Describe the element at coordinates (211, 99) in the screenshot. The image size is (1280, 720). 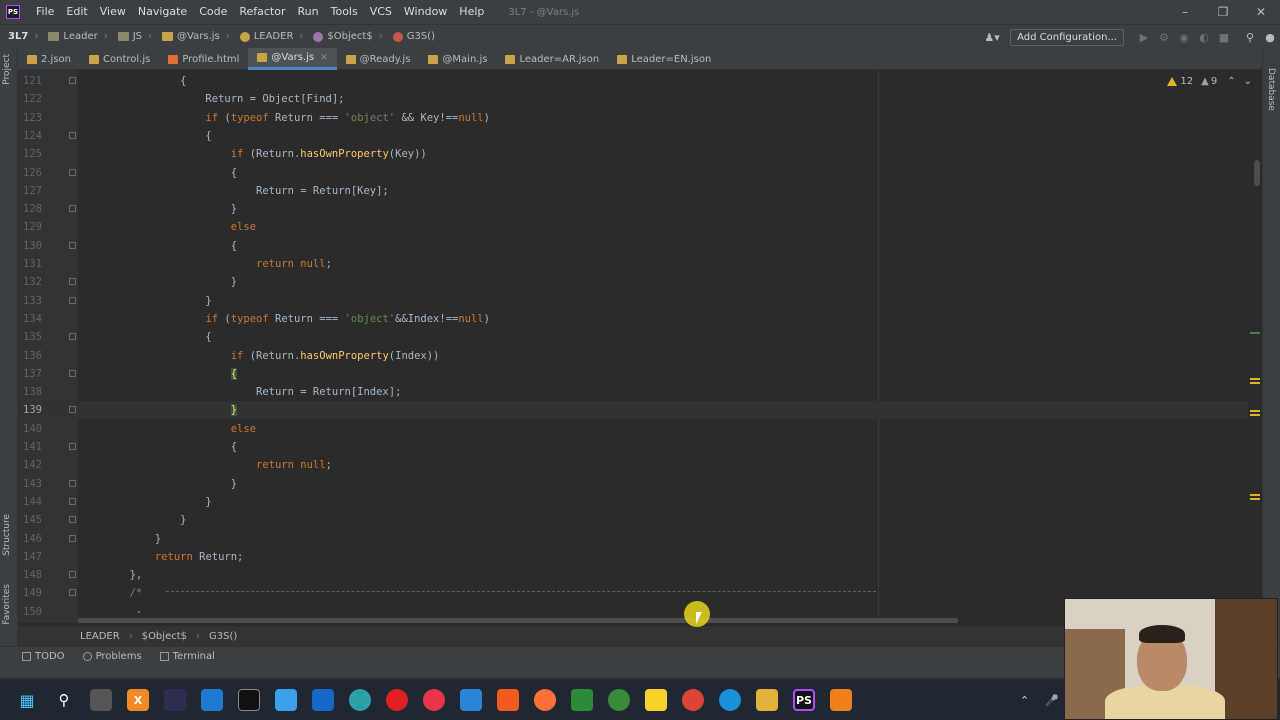
I see `code-text: Return = Object[Find];` at that location.